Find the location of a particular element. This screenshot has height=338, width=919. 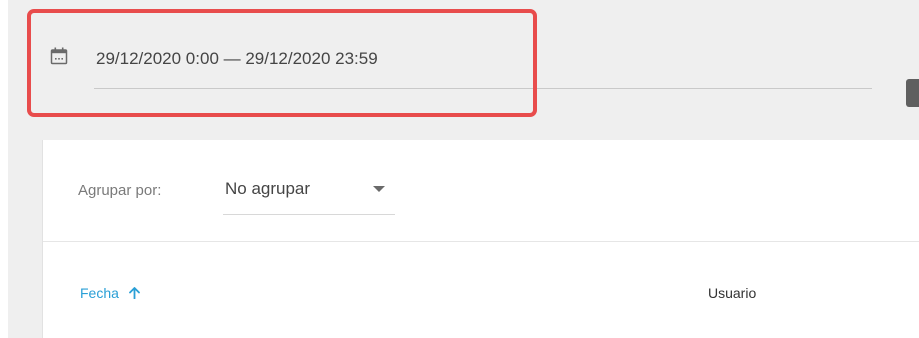

column-header-fecha: Fecha is located at coordinates (110, 293).